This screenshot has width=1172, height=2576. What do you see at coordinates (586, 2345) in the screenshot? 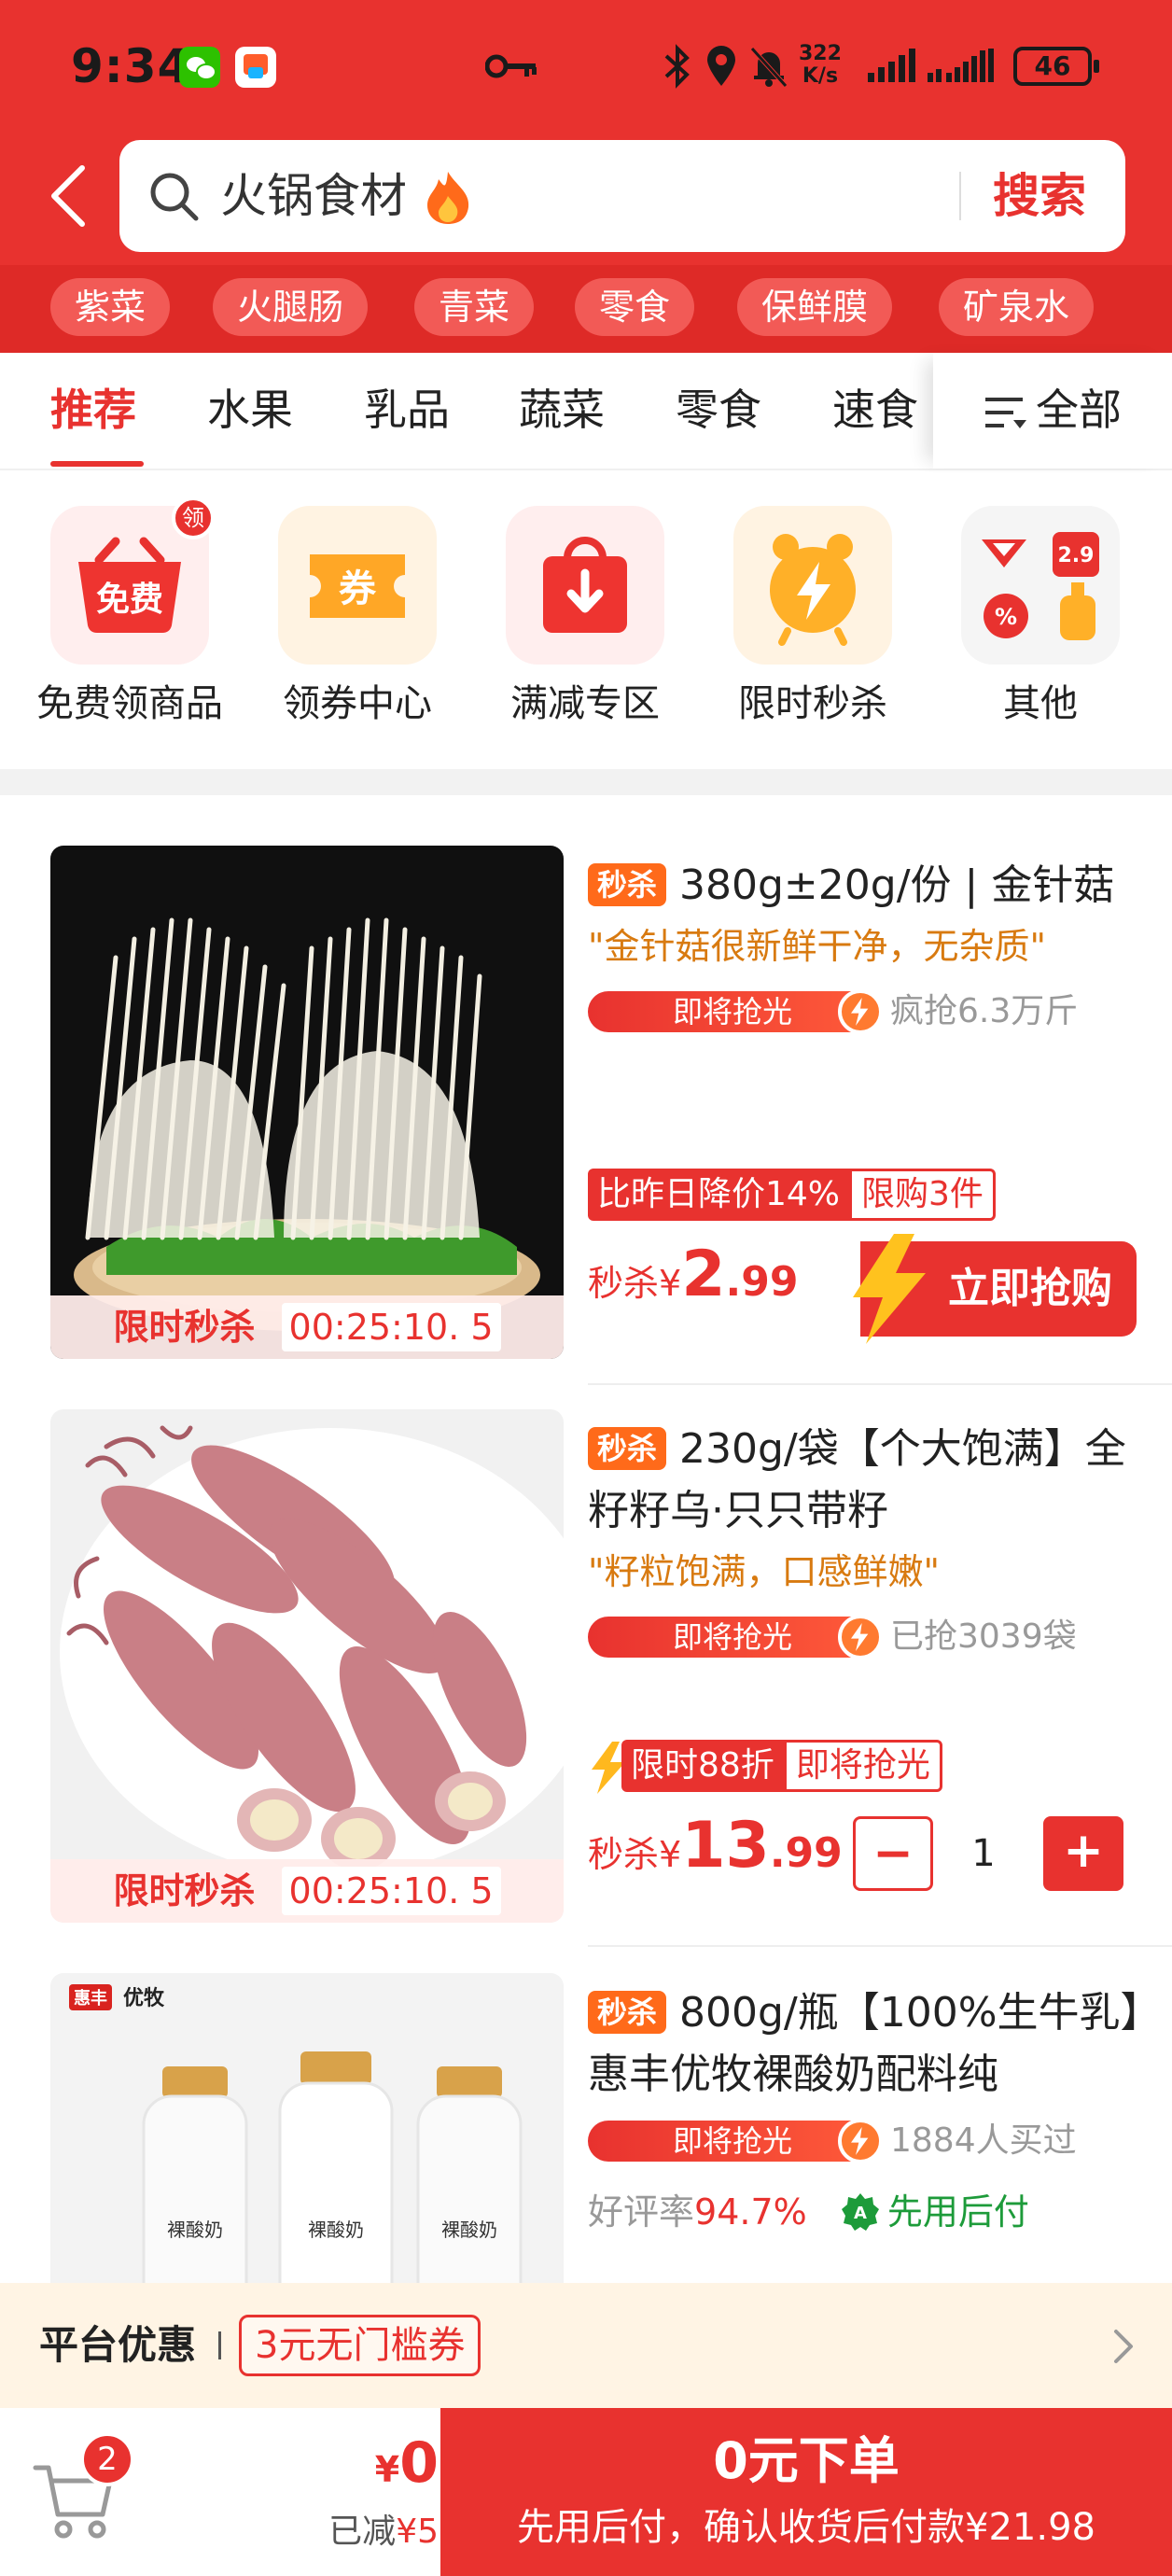
I see `platform-discount-bar: 平台优惠 3元无门槛券` at bounding box center [586, 2345].